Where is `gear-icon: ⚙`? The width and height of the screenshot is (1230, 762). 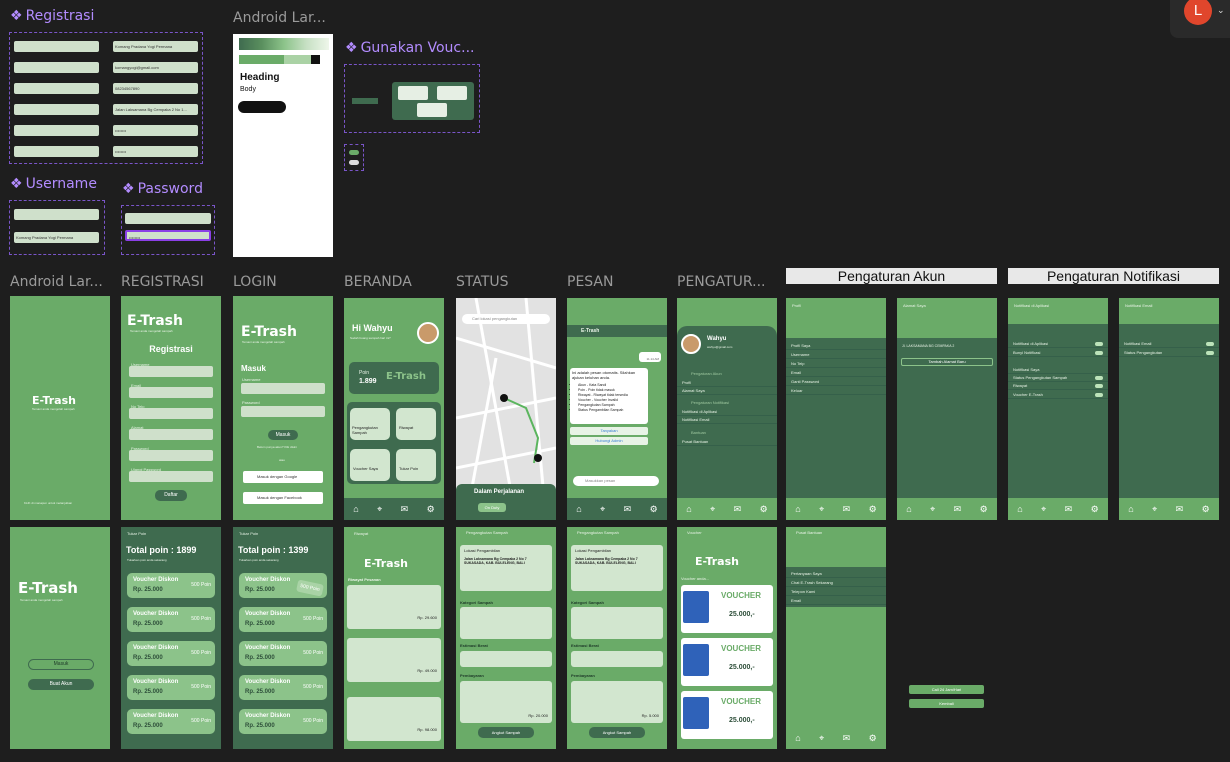 gear-icon: ⚙ is located at coordinates (430, 508).